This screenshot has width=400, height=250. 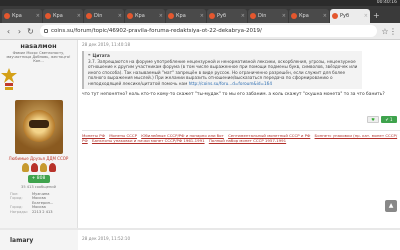 What do you see at coordinates (9, 78) in the screenshot?
I see `rank-badge-icon` at bounding box center [9, 78].